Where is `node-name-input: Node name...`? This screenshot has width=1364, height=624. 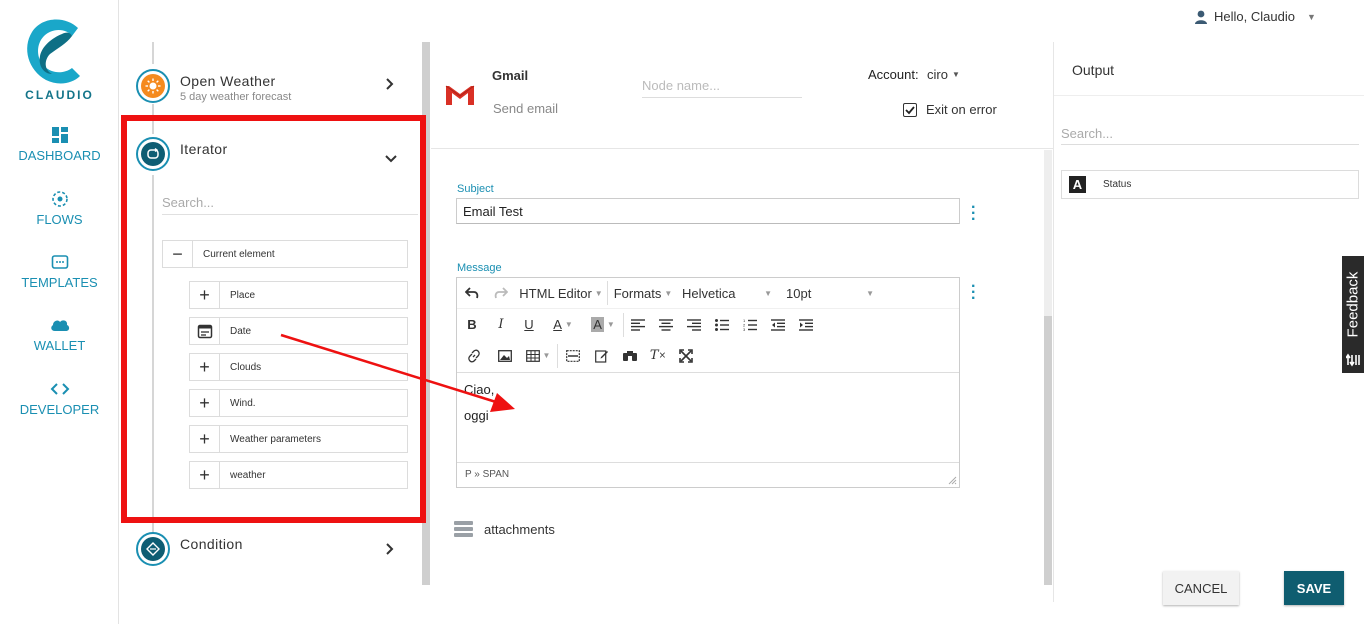 node-name-input: Node name... is located at coordinates (722, 88).